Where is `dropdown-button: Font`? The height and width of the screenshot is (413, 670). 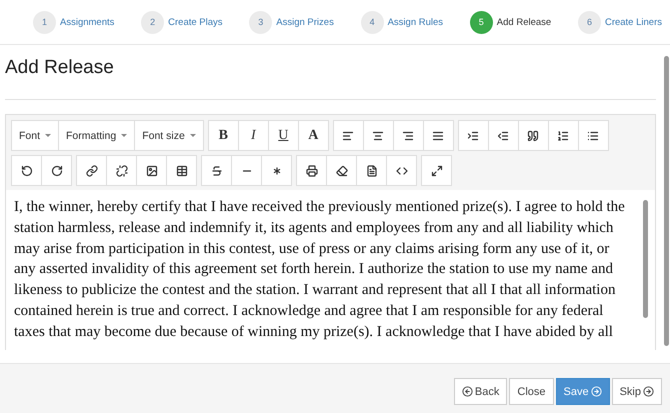
dropdown-button: Font is located at coordinates (35, 135).